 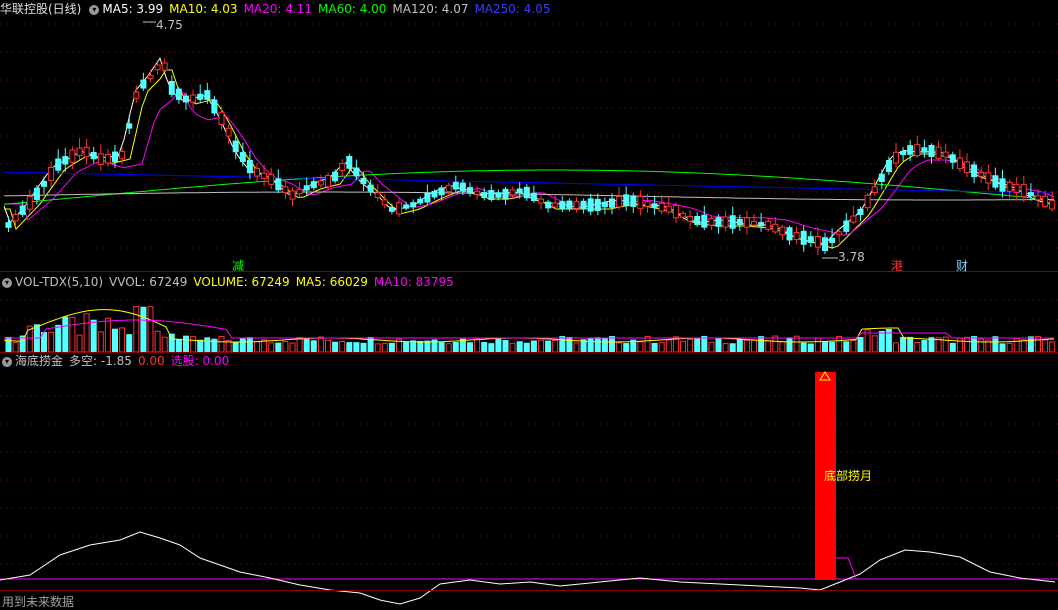 What do you see at coordinates (331, 282) in the screenshot?
I see `vol-ma5-value: MA5: 66029` at bounding box center [331, 282].